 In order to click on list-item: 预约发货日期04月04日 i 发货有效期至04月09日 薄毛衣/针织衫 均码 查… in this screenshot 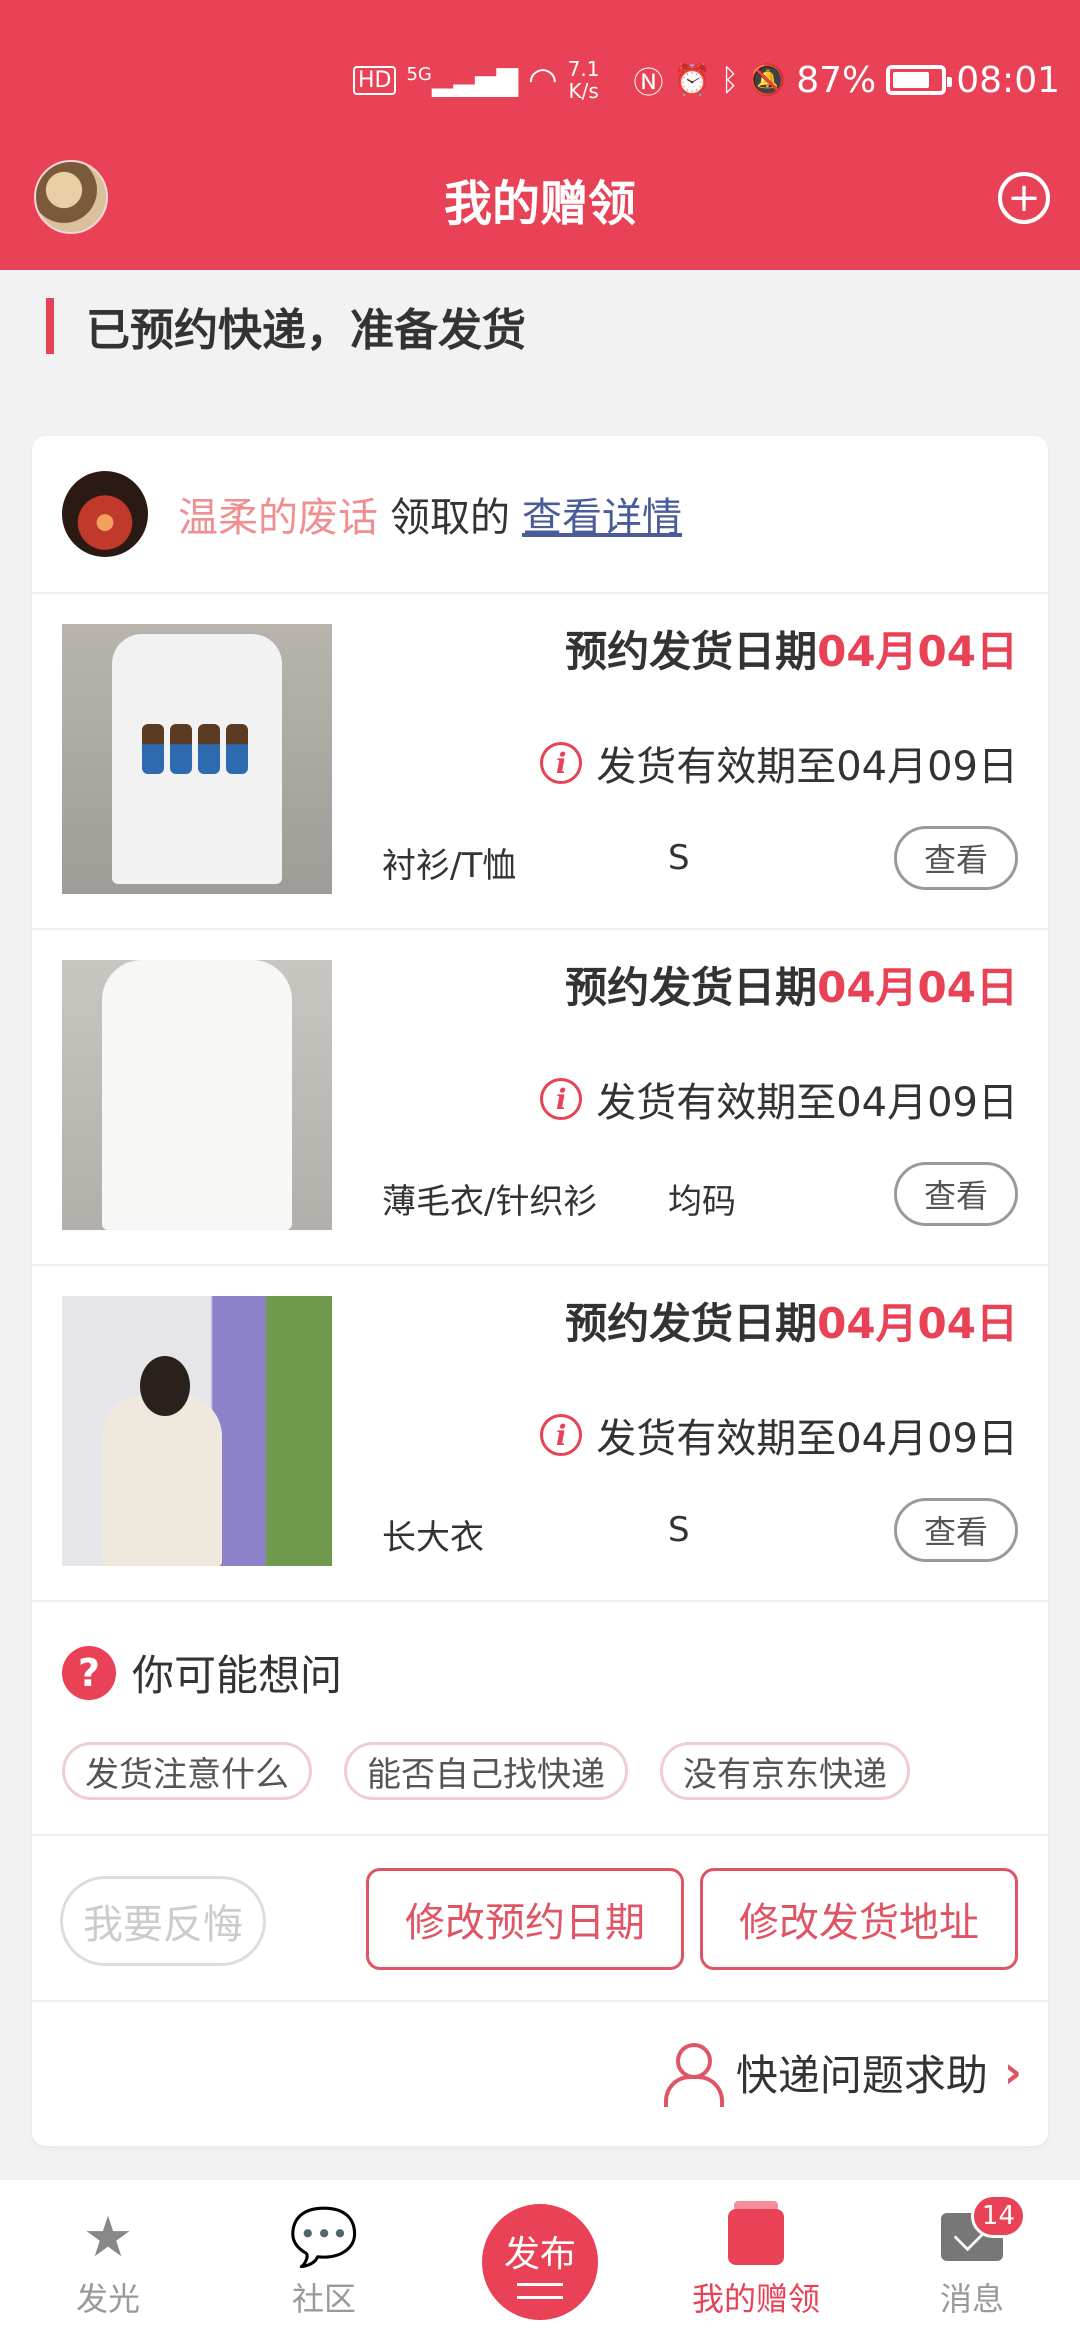, I will do `click(540, 1098)`.